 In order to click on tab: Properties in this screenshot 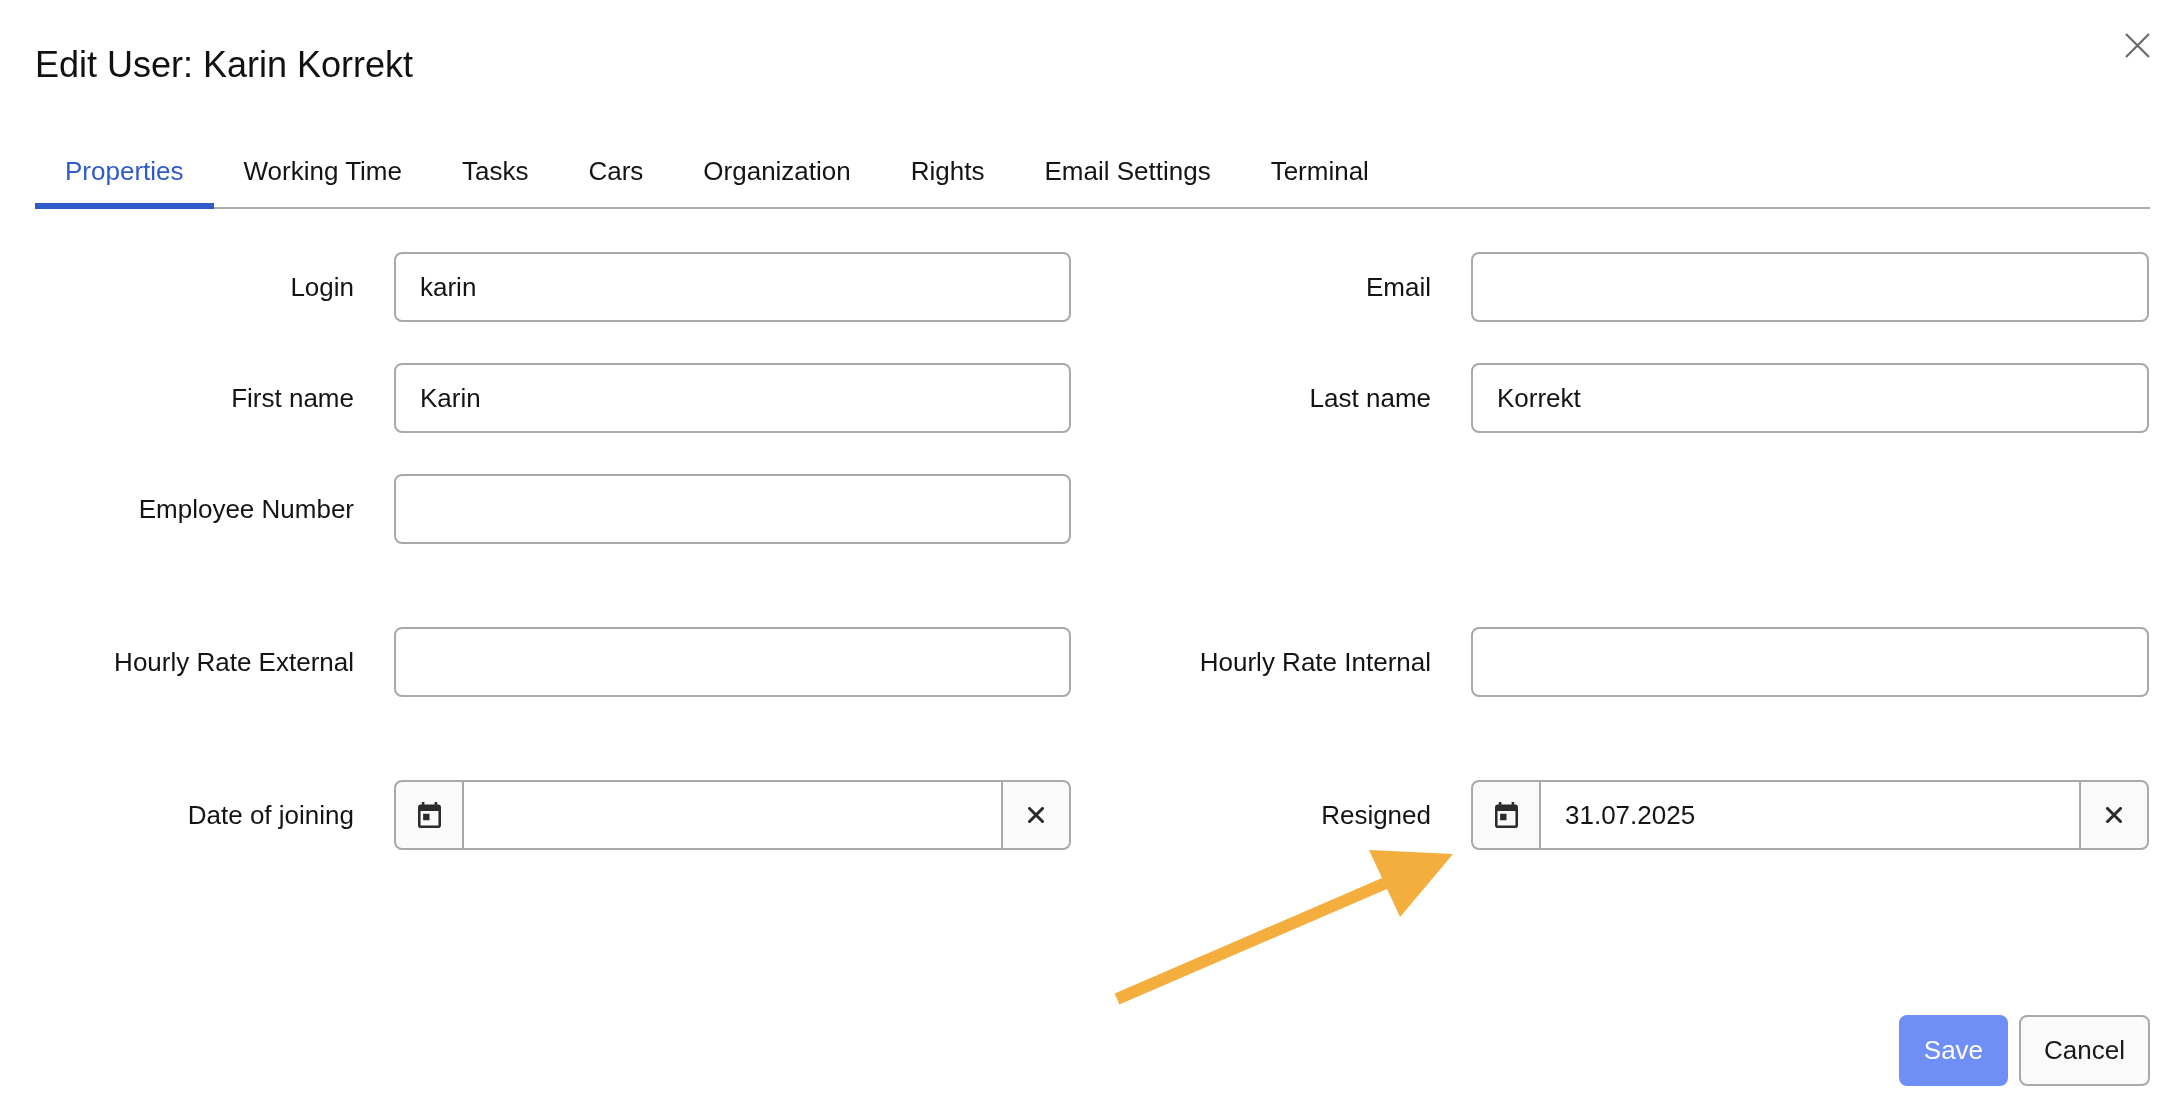, I will do `click(124, 175)`.